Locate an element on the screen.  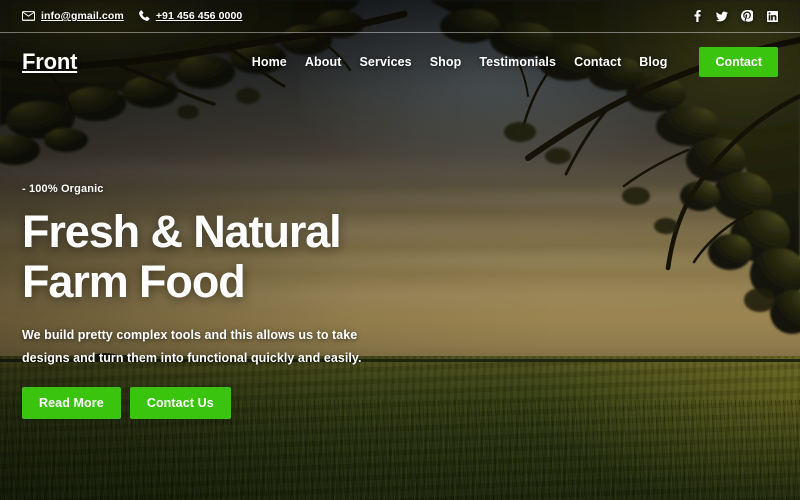
linkedin-icon is located at coordinates (772, 16).